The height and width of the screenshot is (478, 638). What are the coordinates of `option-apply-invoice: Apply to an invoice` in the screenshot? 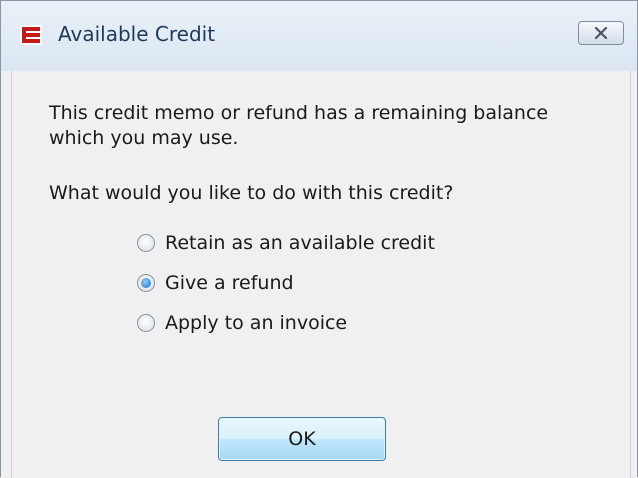 It's located at (242, 323).